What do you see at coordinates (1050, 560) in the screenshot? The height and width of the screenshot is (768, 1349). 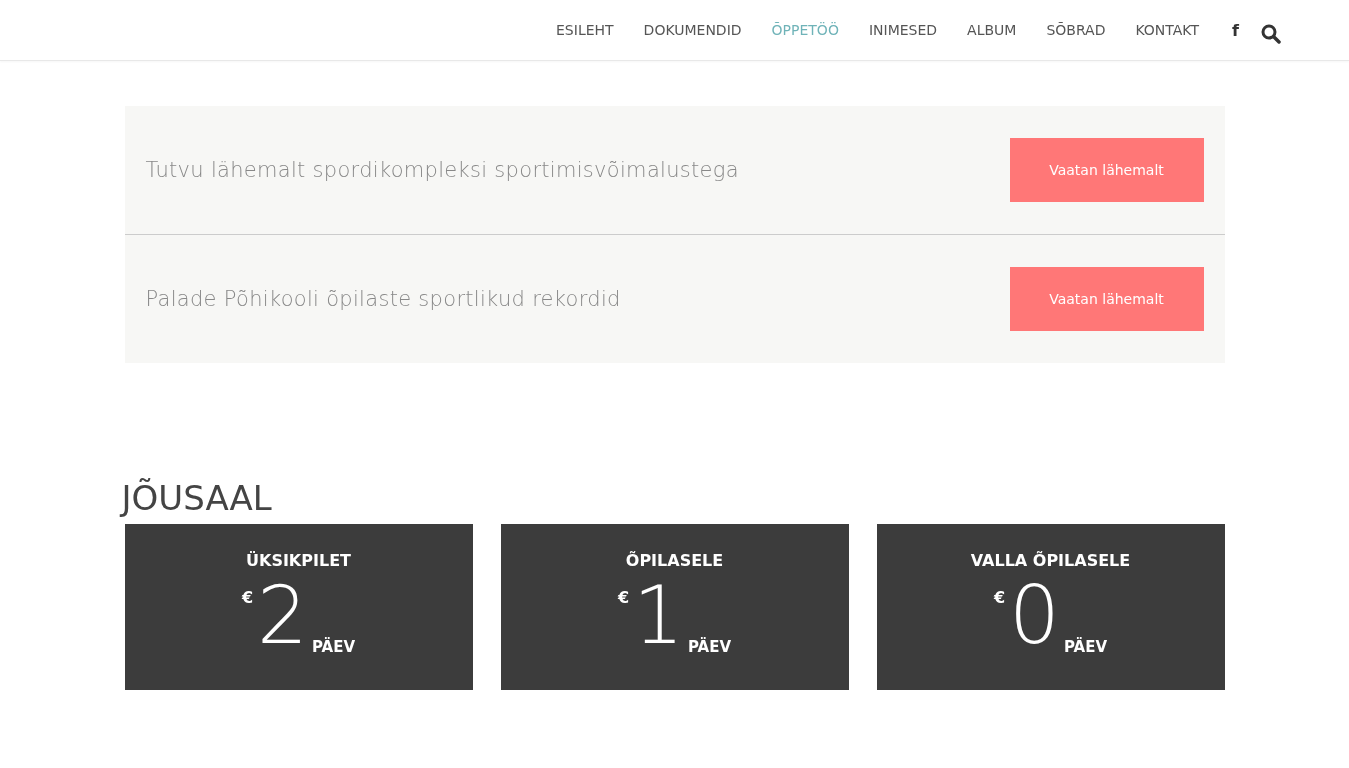 I see `price-name: VALLA ÕPILASELE` at bounding box center [1050, 560].